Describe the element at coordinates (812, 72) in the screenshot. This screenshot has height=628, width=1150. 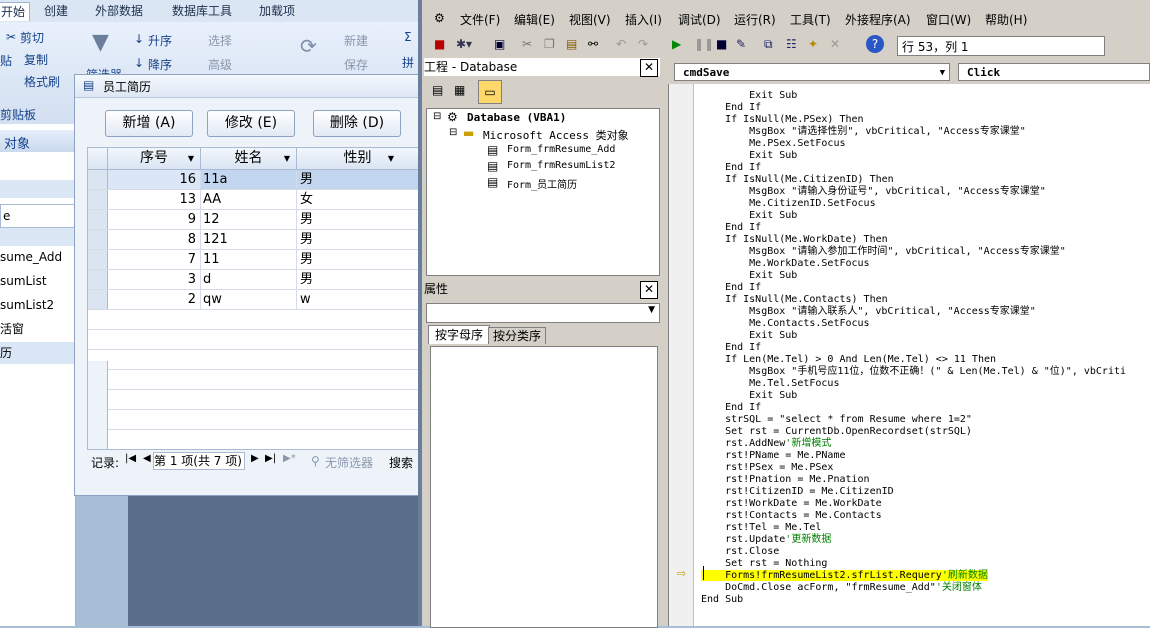
I see `object-combo: cmdSave ▼` at that location.